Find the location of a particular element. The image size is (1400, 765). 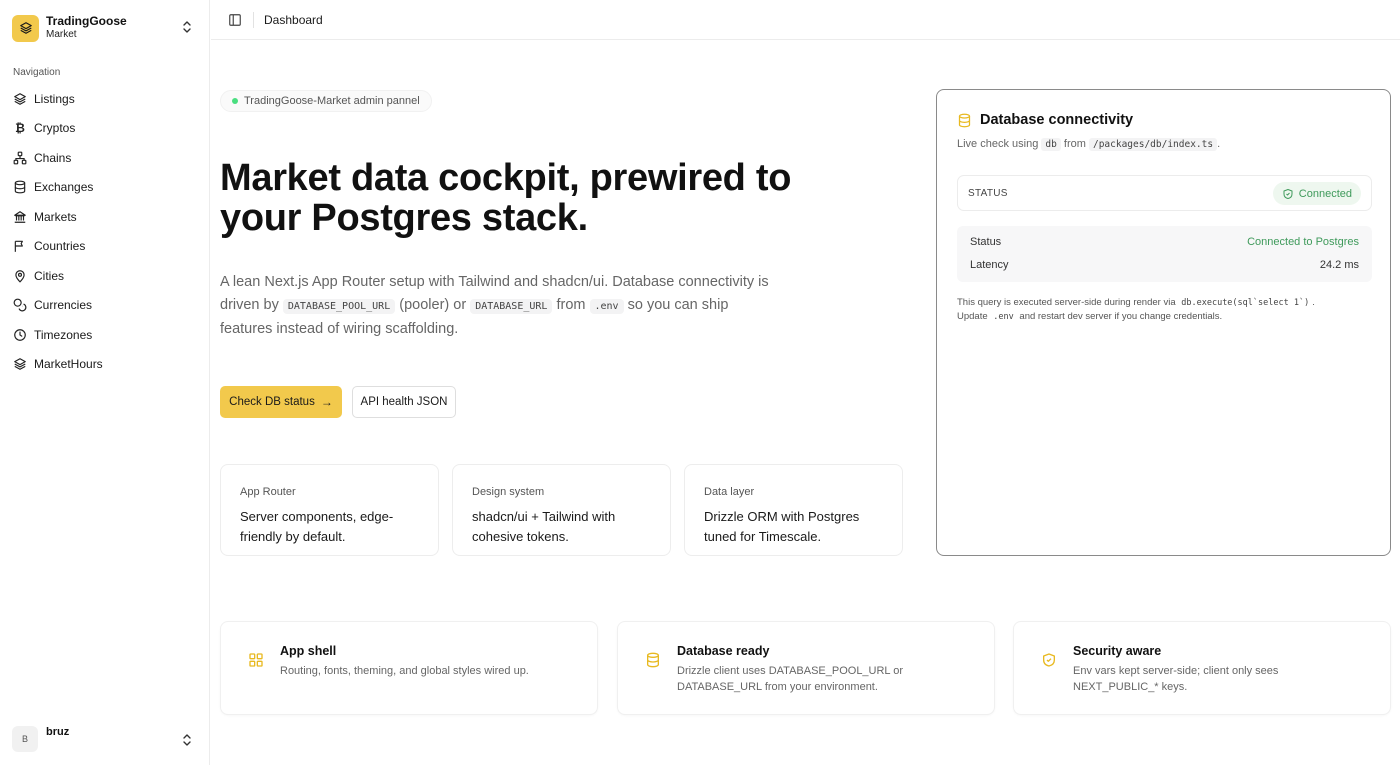

feature-label: Data layer is located at coordinates (729, 492).